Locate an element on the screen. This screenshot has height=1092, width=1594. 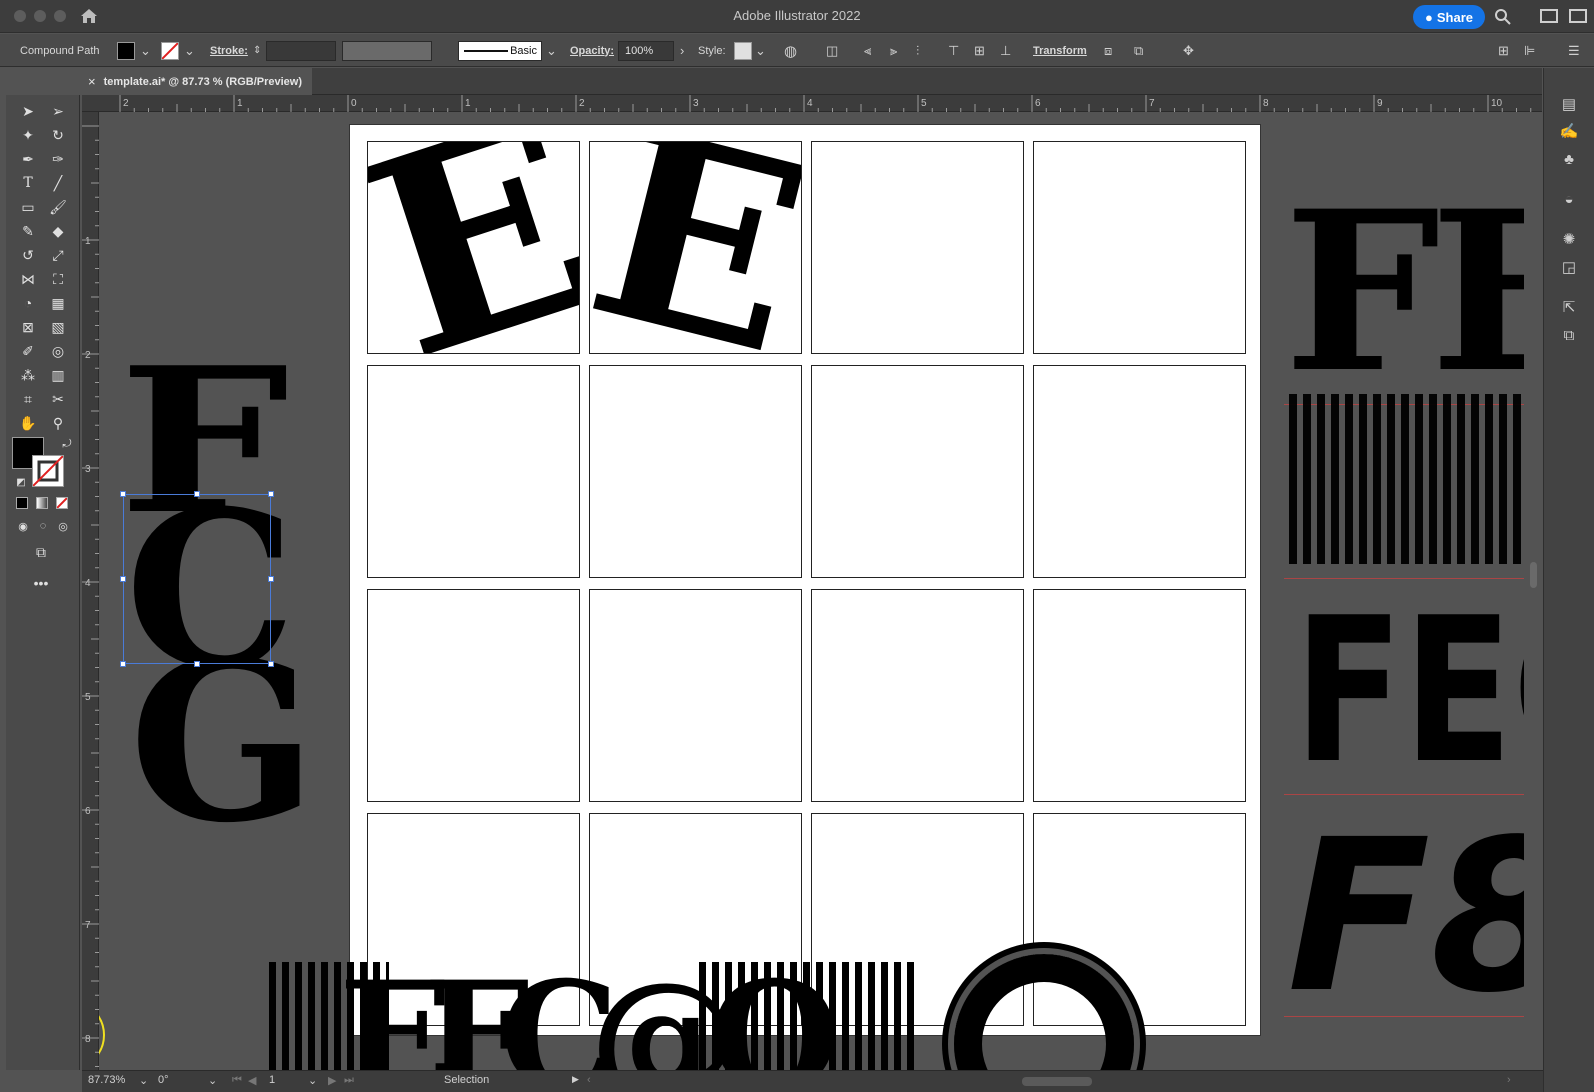
hand-tool-icon: ✋ is located at coordinates (28, 423).